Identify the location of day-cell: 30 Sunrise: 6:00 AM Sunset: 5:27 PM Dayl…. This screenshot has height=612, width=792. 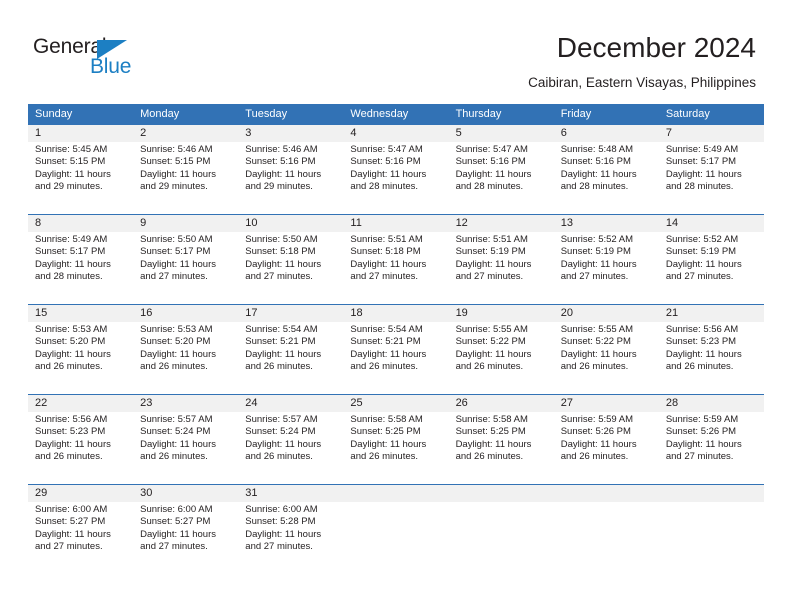
(185, 519).